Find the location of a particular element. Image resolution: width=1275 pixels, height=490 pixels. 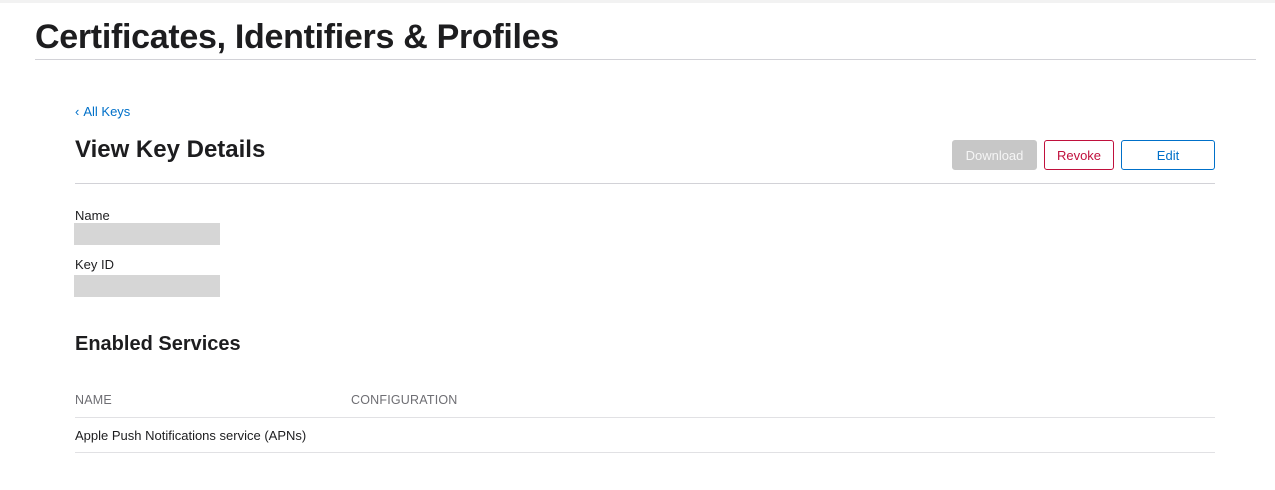

enabled-services-title: Enabled Services is located at coordinates (158, 344).